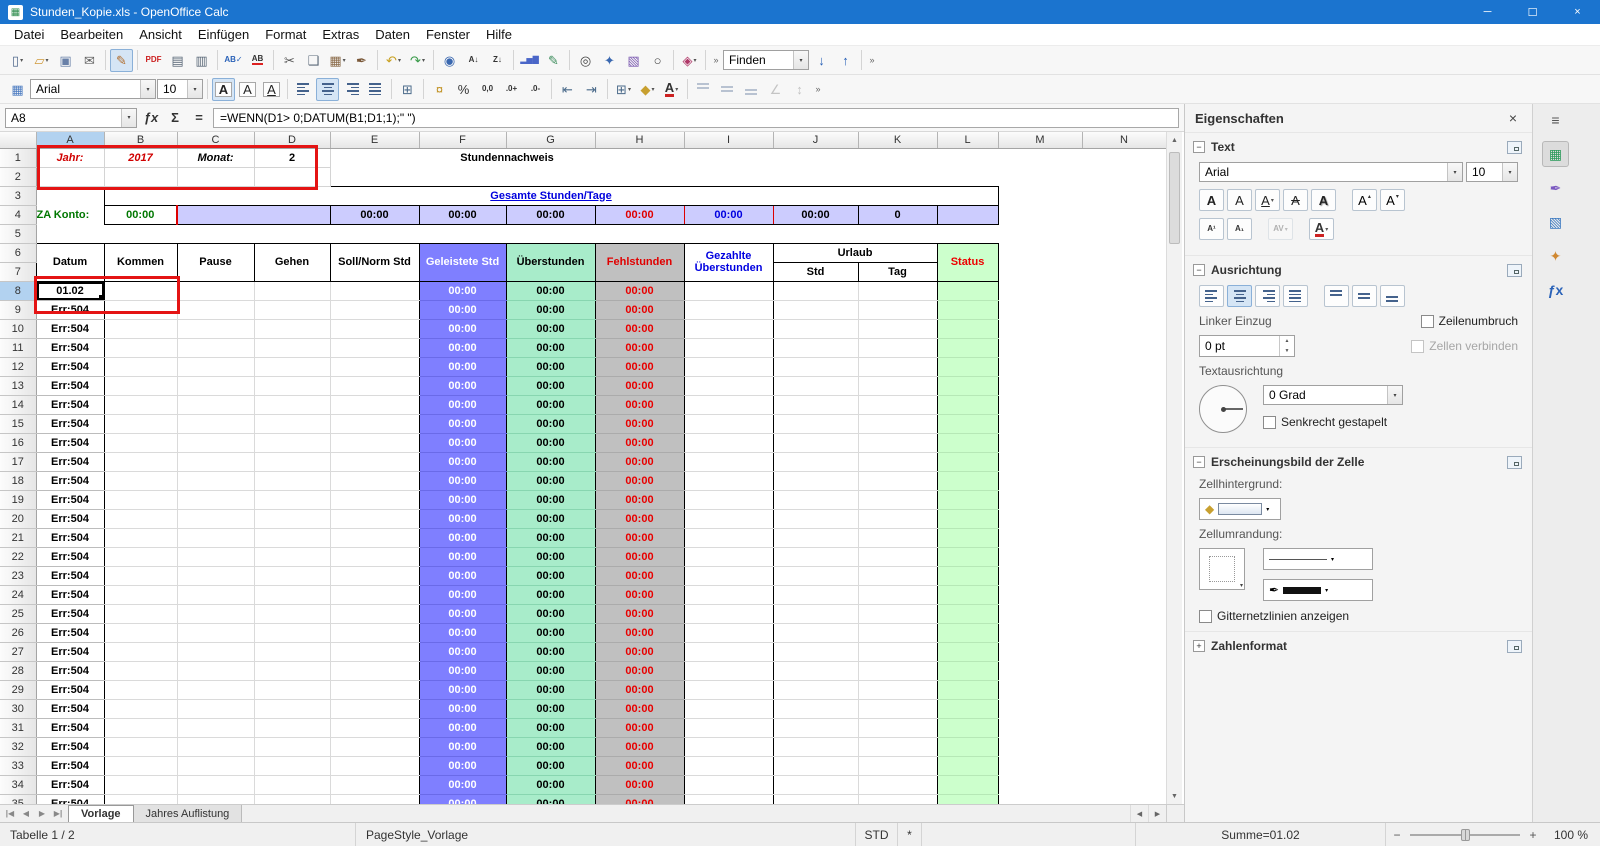  What do you see at coordinates (65, 60) in the screenshot?
I see `save-icon: ▣` at bounding box center [65, 60].